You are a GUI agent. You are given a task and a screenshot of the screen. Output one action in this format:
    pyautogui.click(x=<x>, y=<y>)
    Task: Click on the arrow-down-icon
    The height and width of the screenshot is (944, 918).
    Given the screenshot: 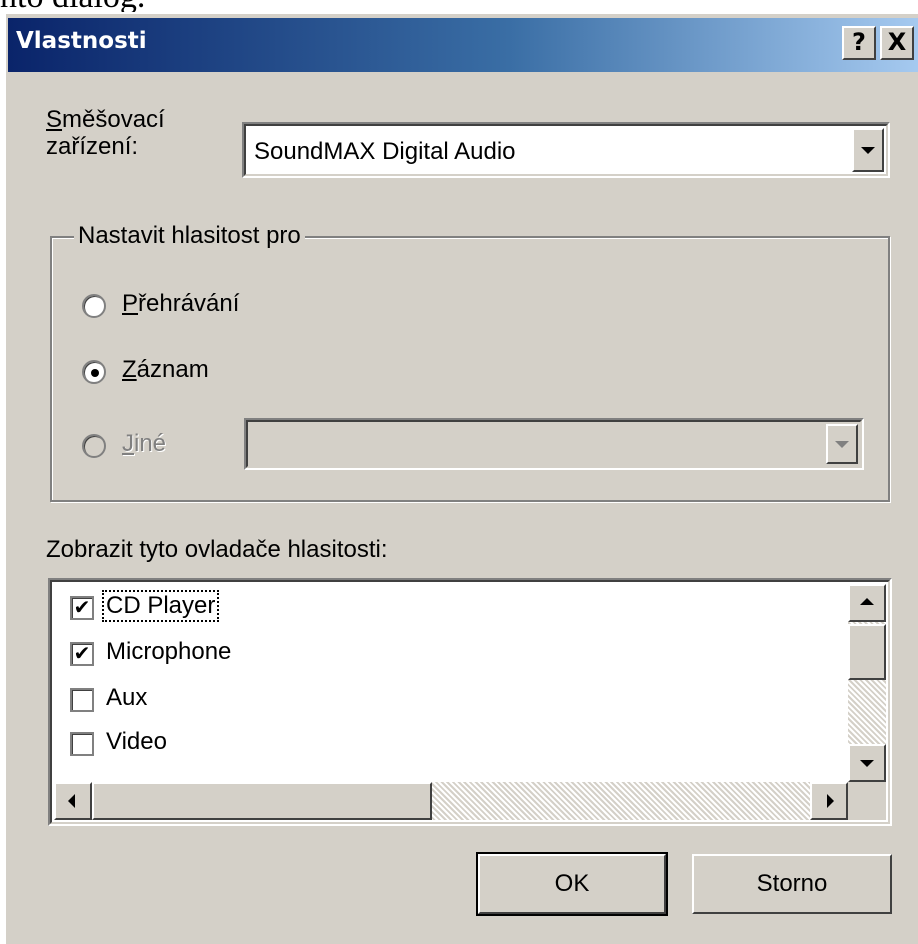 What is the action you would take?
    pyautogui.click(x=867, y=763)
    